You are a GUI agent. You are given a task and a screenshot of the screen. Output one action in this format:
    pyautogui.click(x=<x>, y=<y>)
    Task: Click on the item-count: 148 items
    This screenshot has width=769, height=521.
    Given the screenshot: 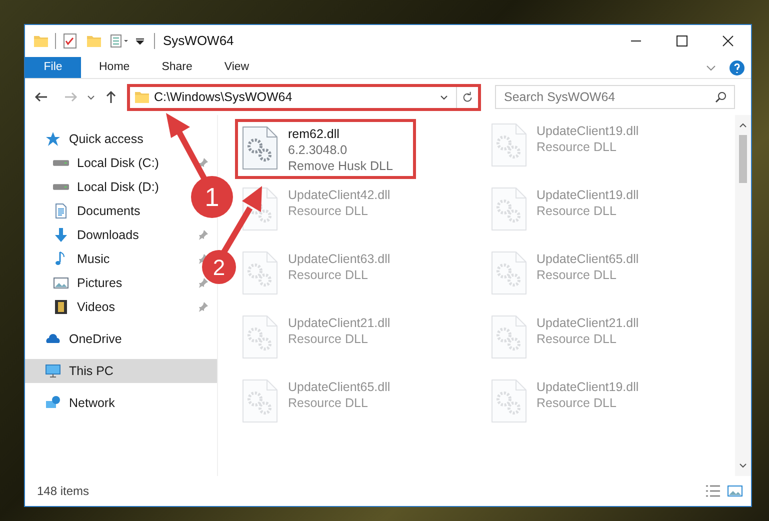 What is the action you would take?
    pyautogui.click(x=63, y=491)
    